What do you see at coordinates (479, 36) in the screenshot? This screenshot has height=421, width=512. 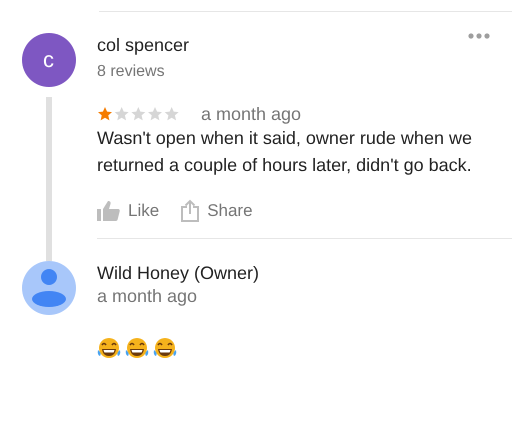 I see `more-icon` at bounding box center [479, 36].